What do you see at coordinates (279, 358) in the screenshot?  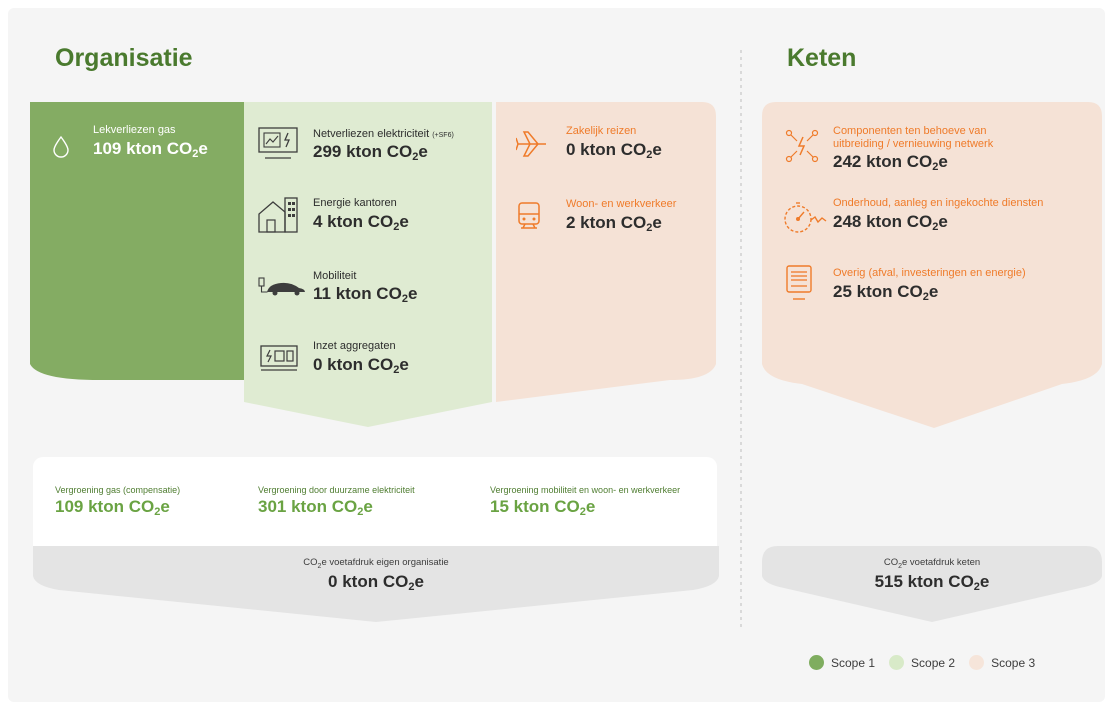 I see `generator-icon` at bounding box center [279, 358].